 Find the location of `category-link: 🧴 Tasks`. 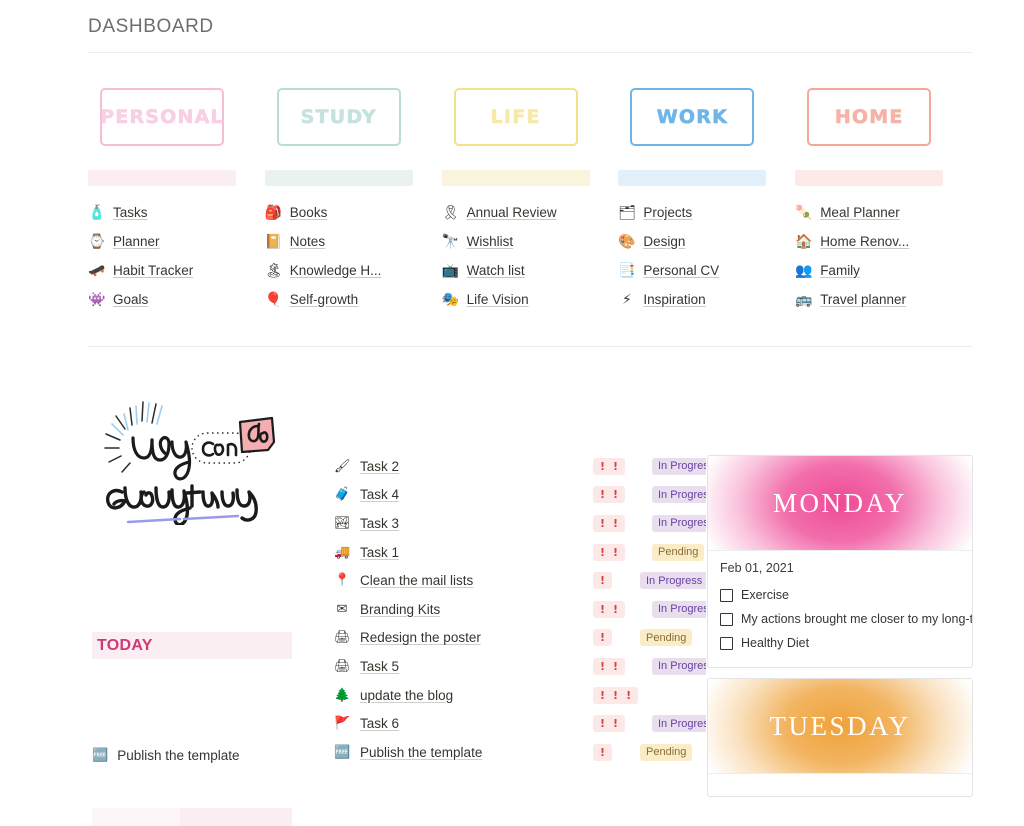

category-link: 🧴 Tasks is located at coordinates (176, 212).